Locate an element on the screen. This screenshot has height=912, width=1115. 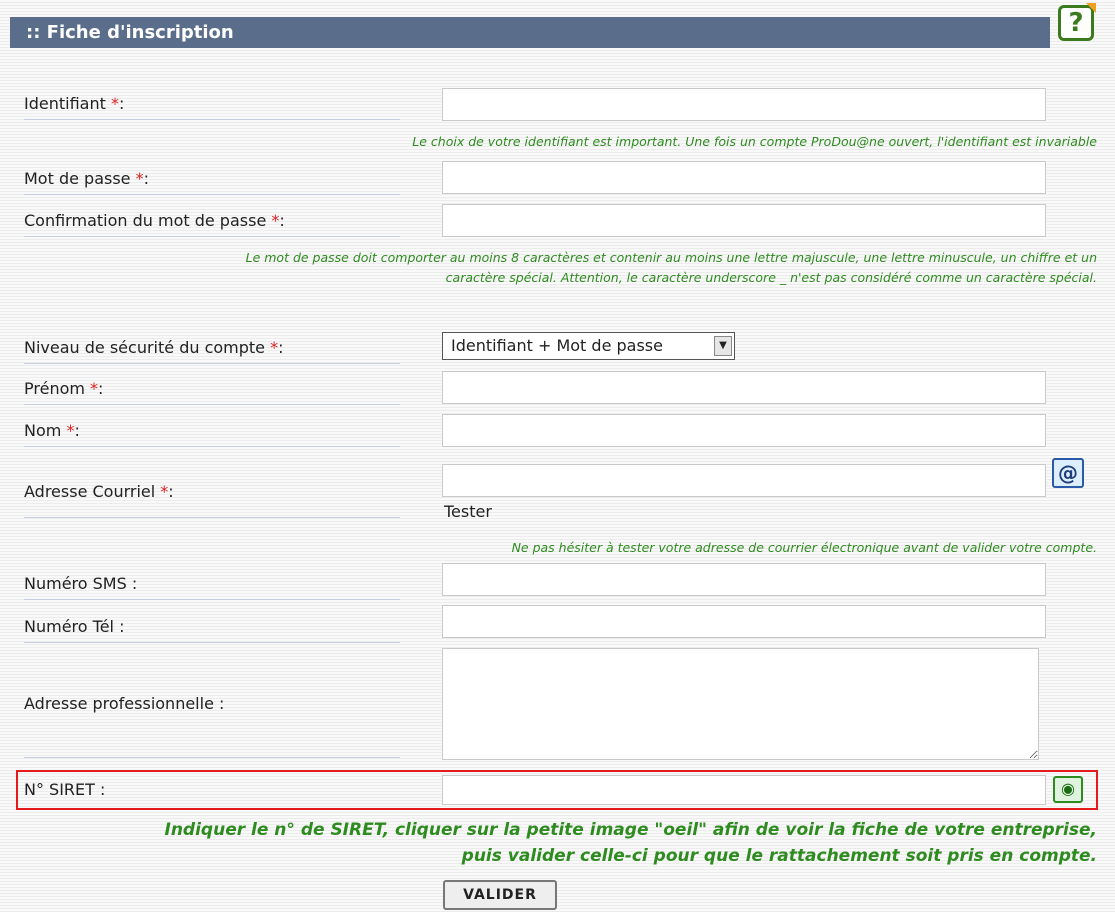
password-confirm-label: Confirmation du mot de passe *: is located at coordinates (212, 224).